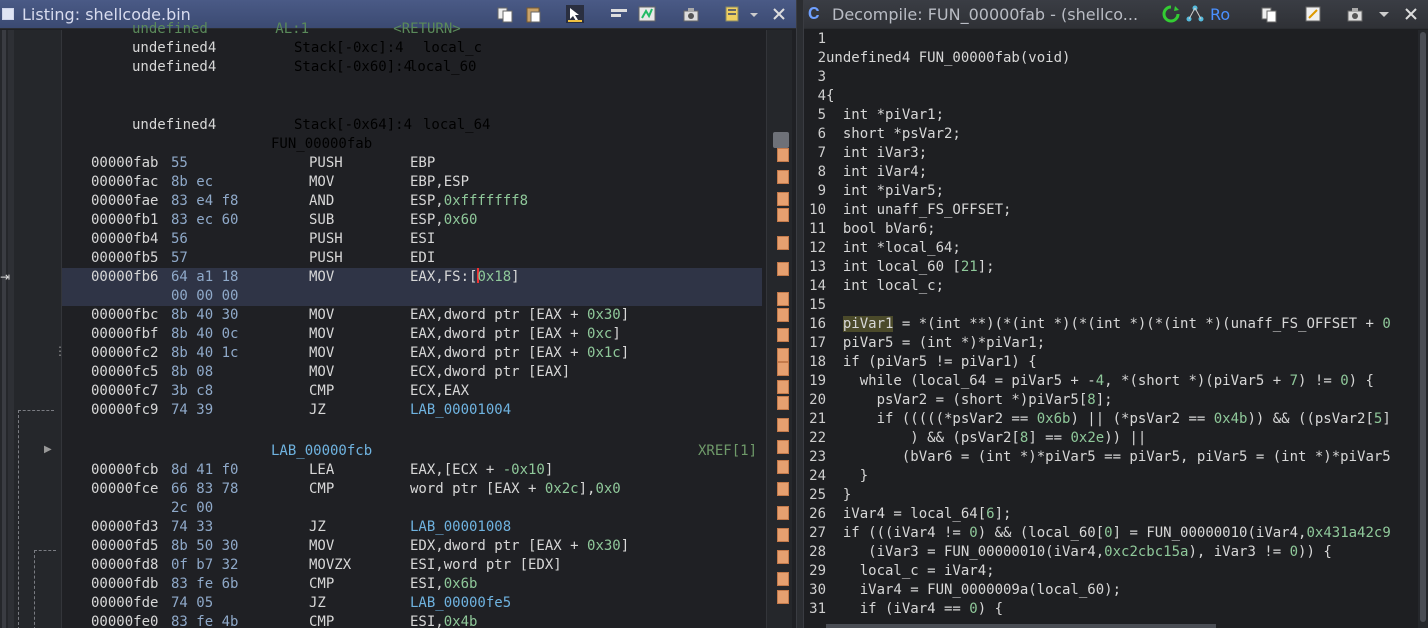  Describe the element at coordinates (910, 571) in the screenshot. I see `code-line: local_c = iVar4;` at that location.